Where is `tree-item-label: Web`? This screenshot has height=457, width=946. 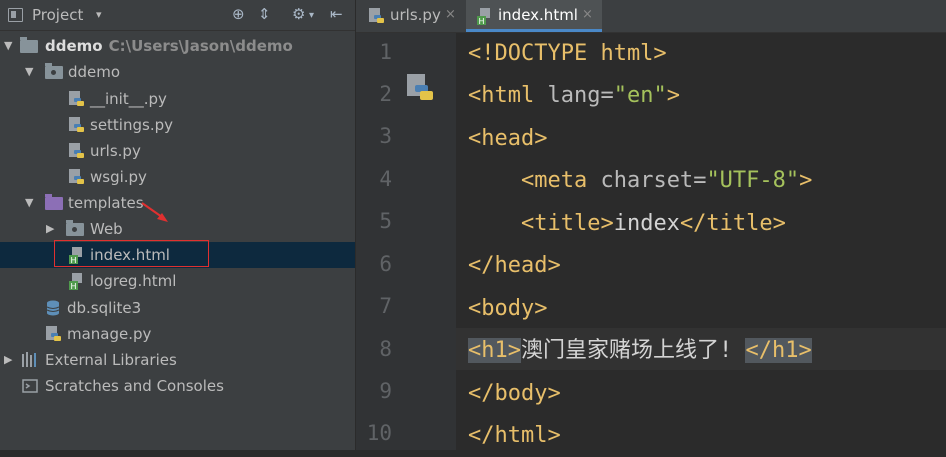 tree-item-label: Web is located at coordinates (106, 229).